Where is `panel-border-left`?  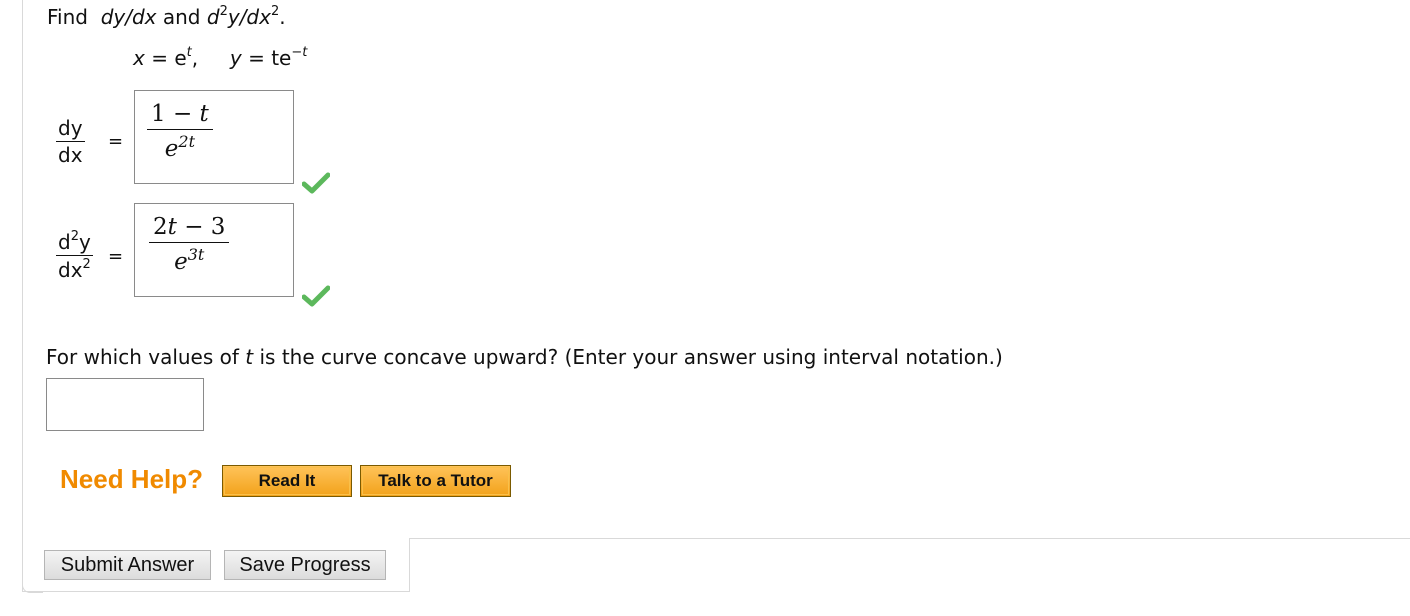
panel-border-left is located at coordinates (22, 296).